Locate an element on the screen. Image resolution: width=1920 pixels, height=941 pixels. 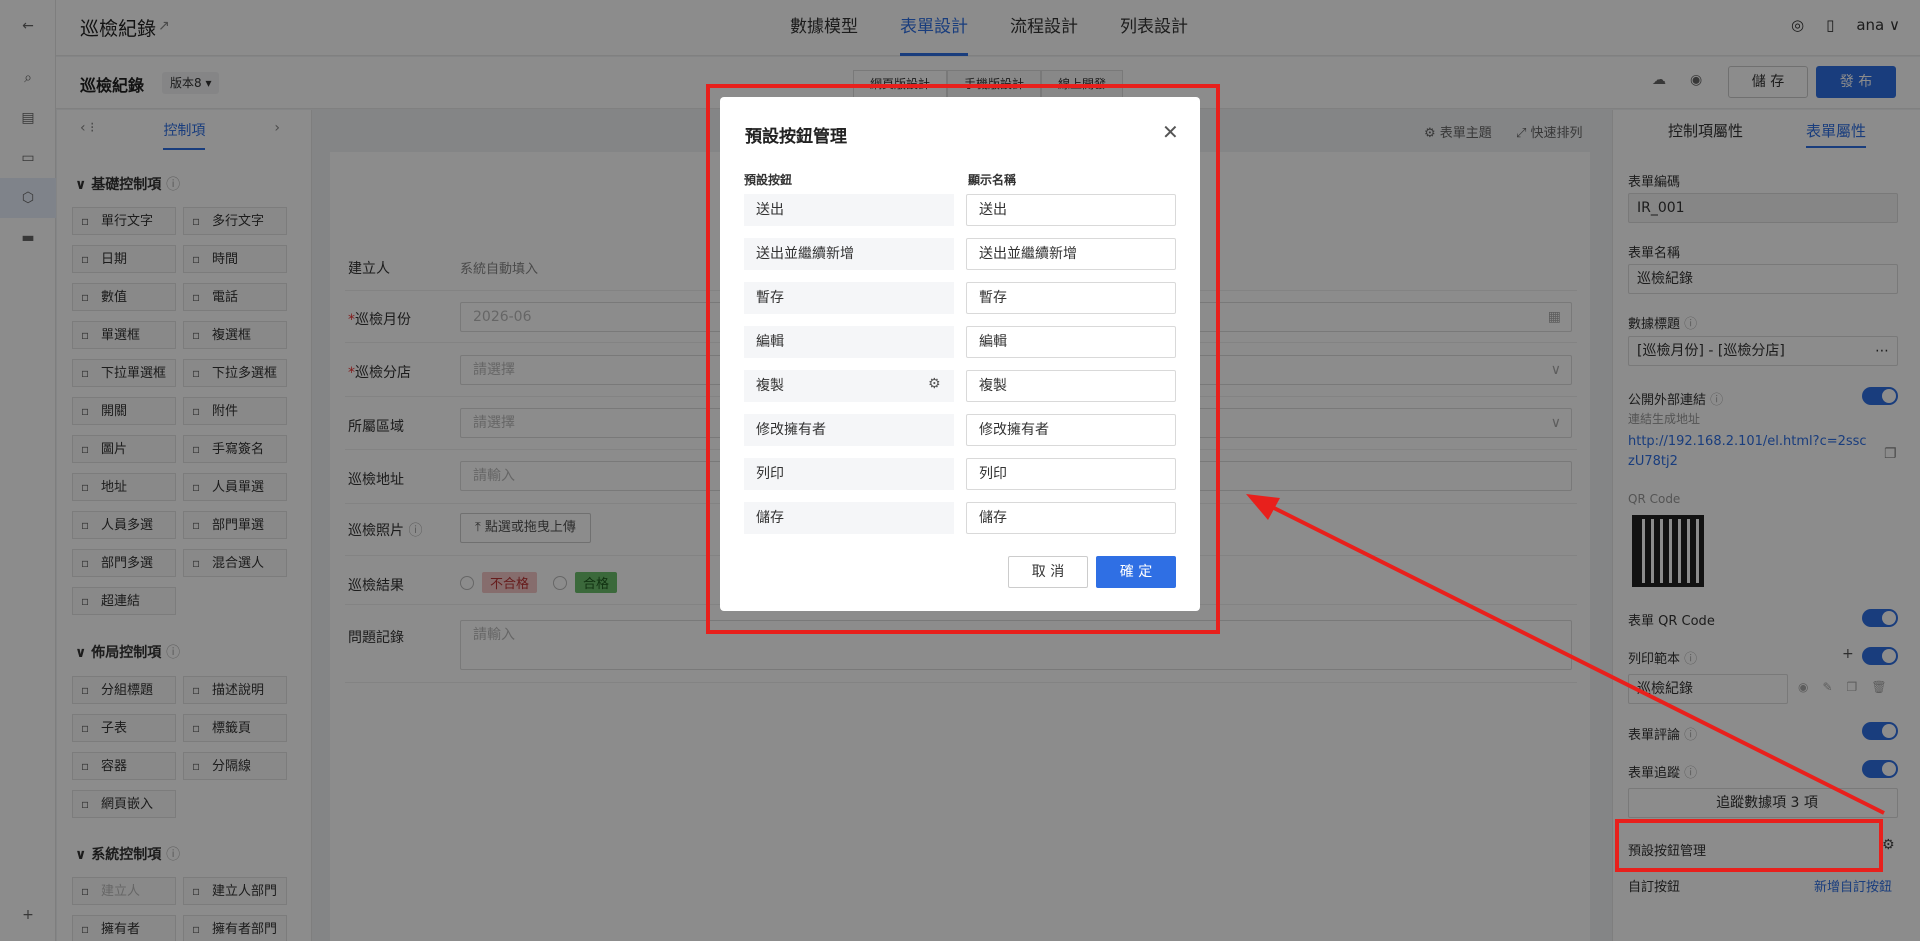
display-name-input: 列印 is located at coordinates (1071, 474).